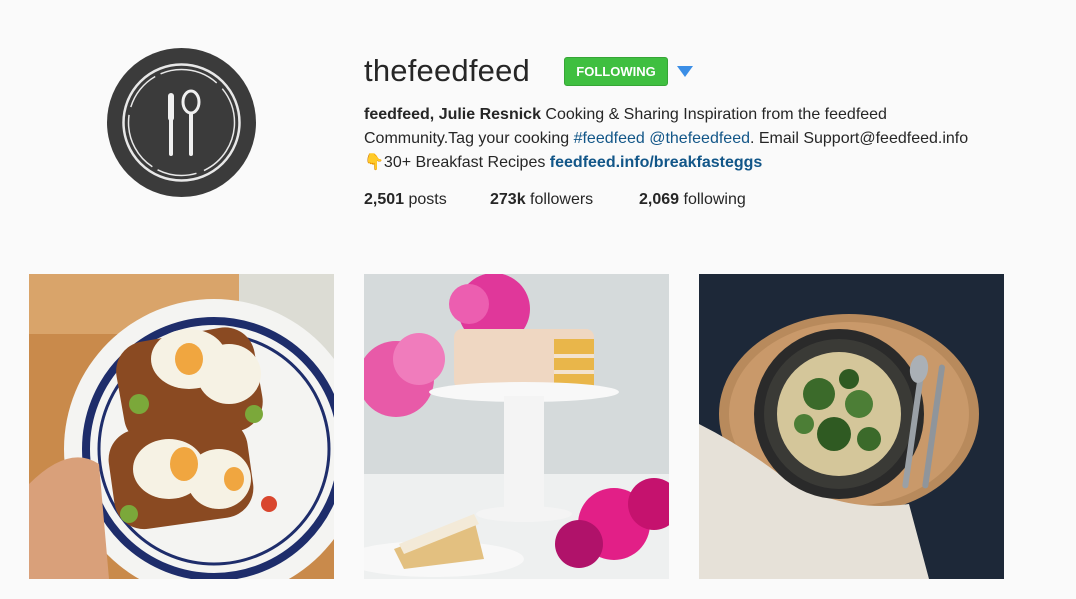 Image resolution: width=1076 pixels, height=599 pixels. Describe the element at coordinates (859, 138) in the screenshot. I see `bio-text: . Email Support@feedfeed.info` at that location.